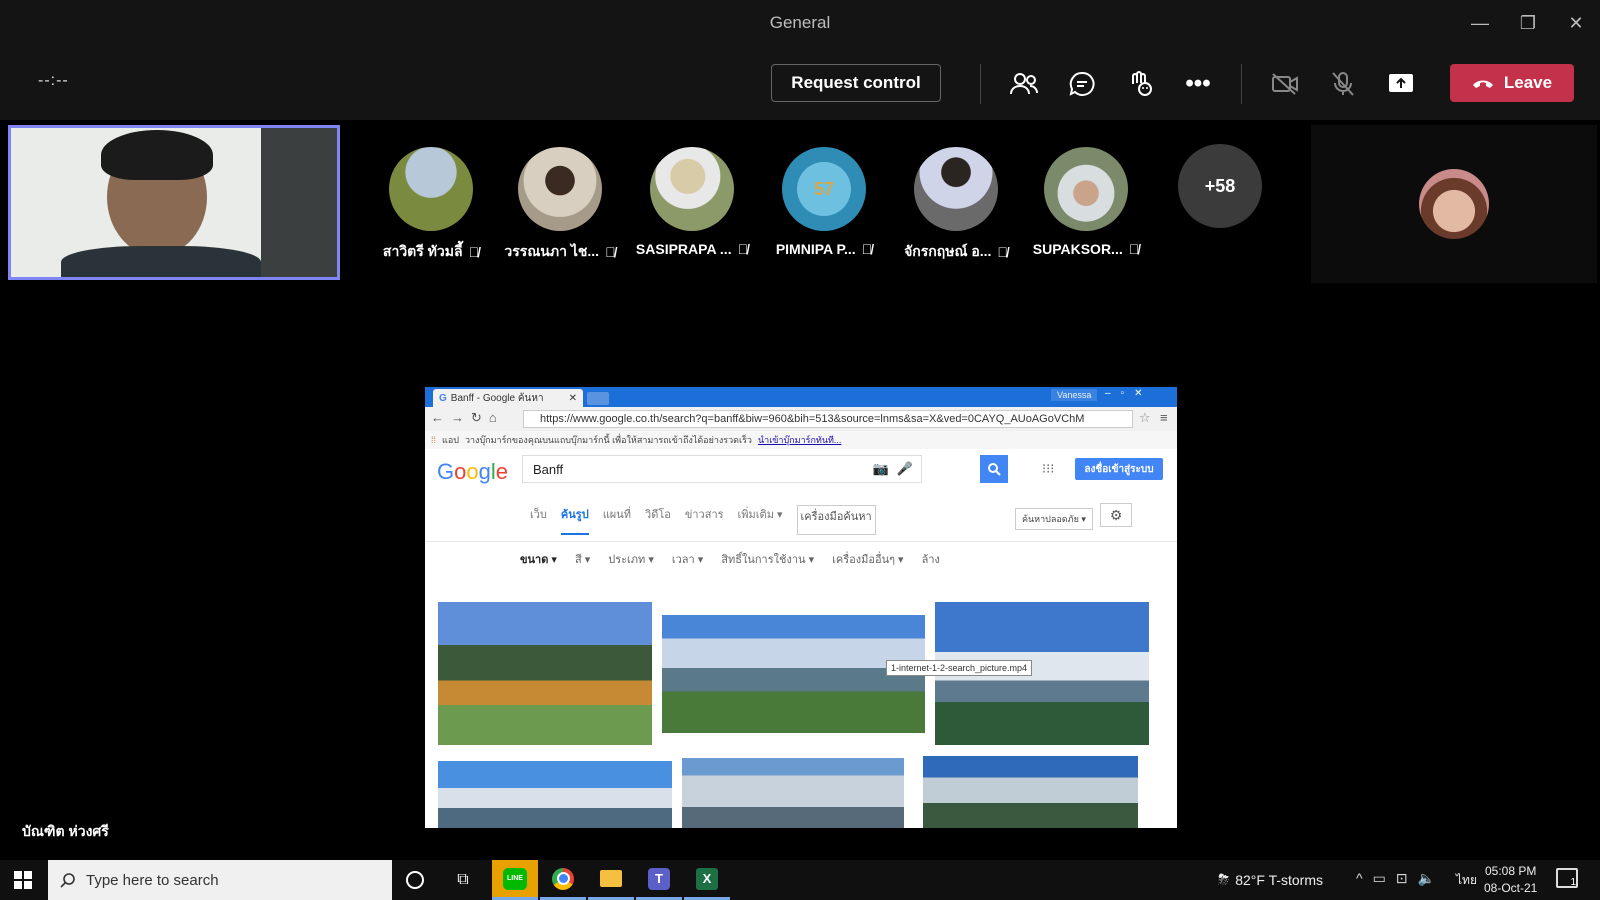 The width and height of the screenshot is (1600, 900). Describe the element at coordinates (1086, 202) in the screenshot. I see `participant-tile: SUPAKSOR... 🎙̸` at that location.